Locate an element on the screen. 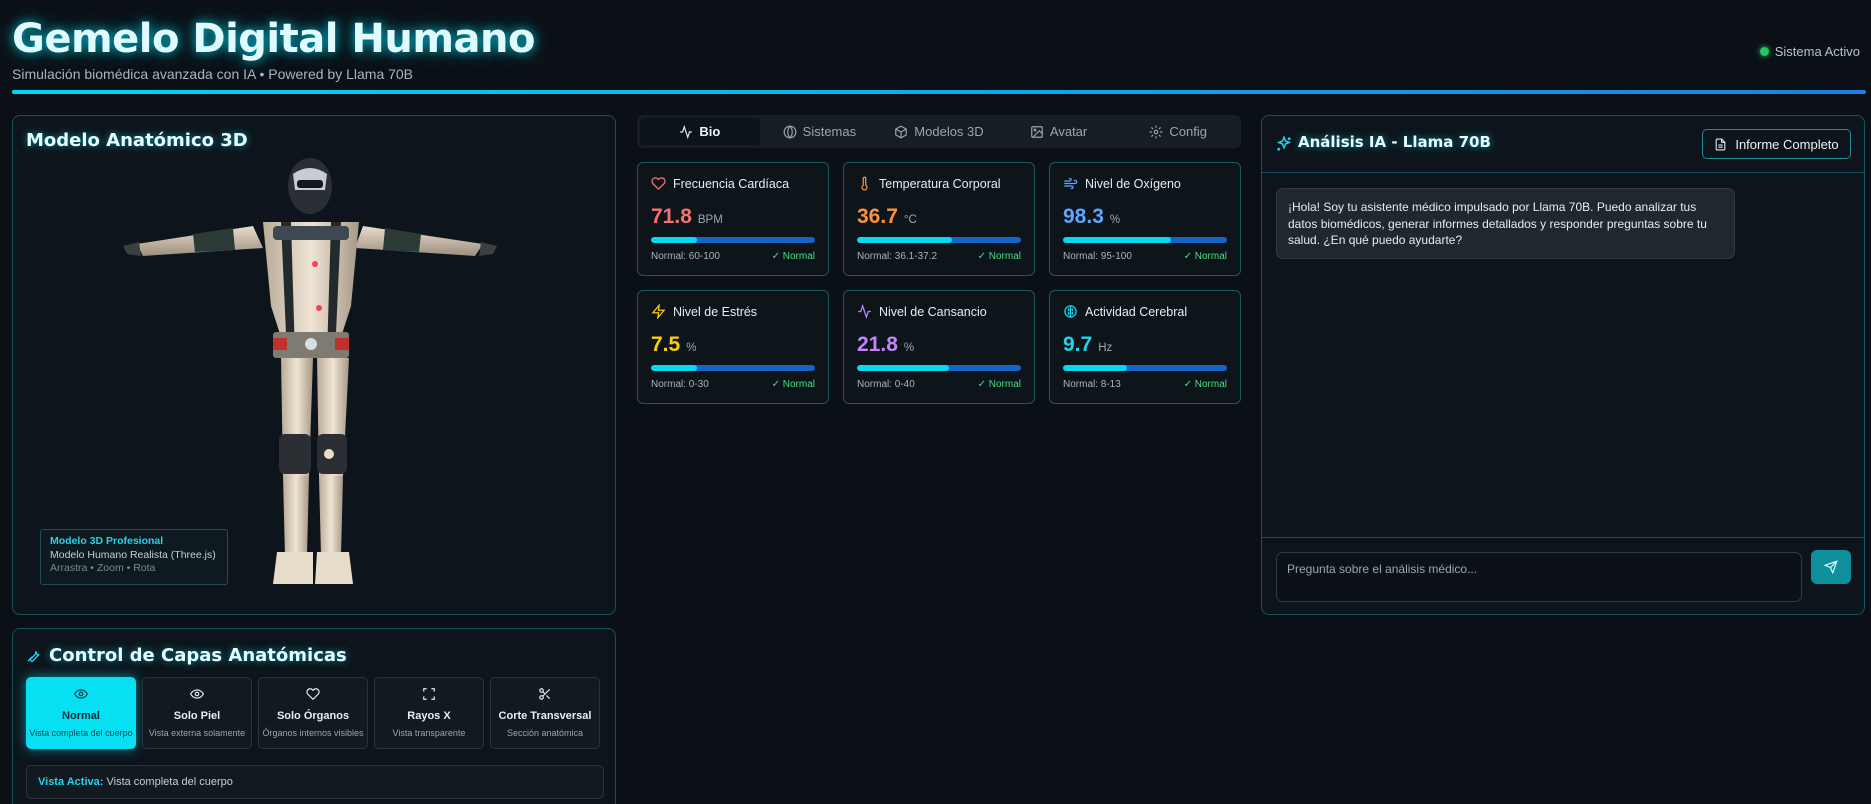  layer-skin-button: Solo Piel Vista externa solamente is located at coordinates (197, 713).